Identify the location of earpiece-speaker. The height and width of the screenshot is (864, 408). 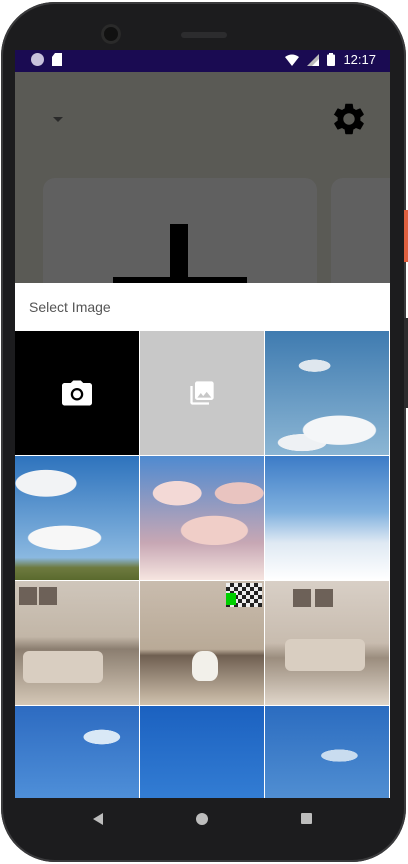
(204, 35).